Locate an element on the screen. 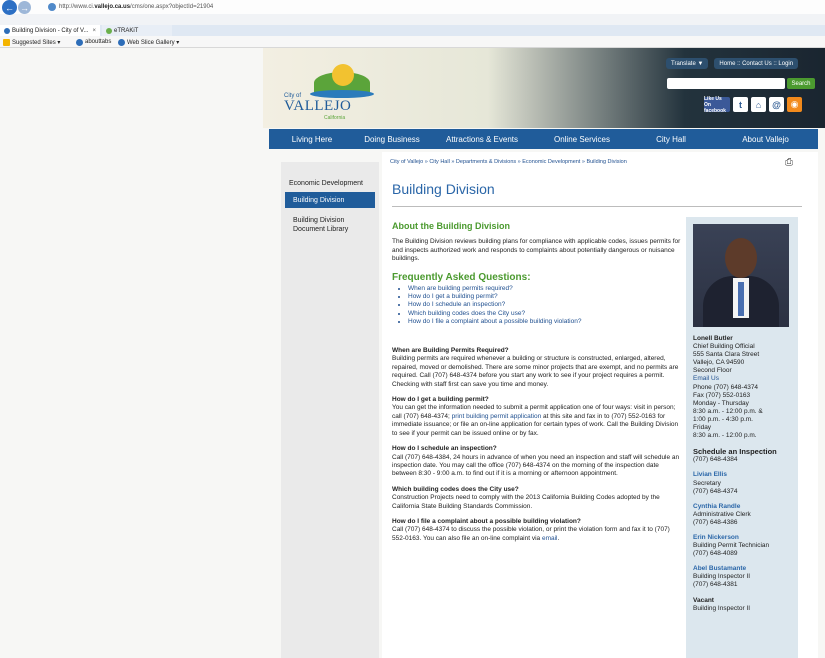  ie-icon is located at coordinates (121, 42).